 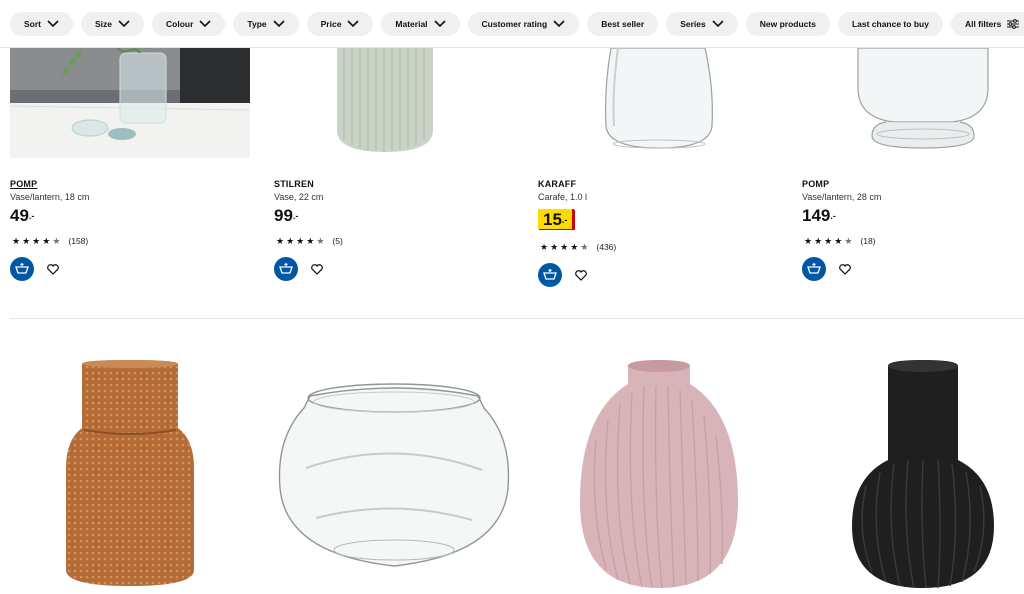 I want to click on product-price: 149.-, so click(x=819, y=216).